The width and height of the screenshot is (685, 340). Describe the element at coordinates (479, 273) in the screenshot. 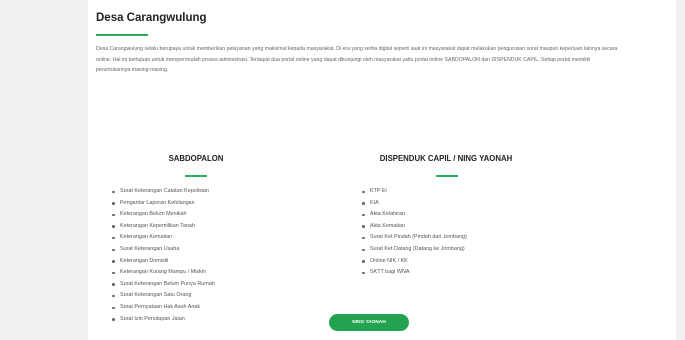

I see `list-item: SKTT bagi WNA` at that location.